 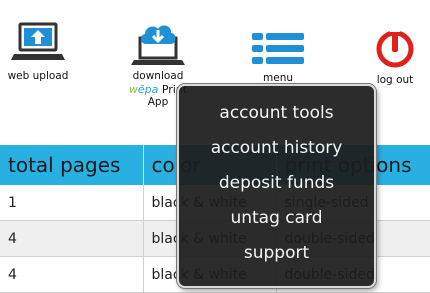 I want to click on log-out-button: log out, so click(x=395, y=57).